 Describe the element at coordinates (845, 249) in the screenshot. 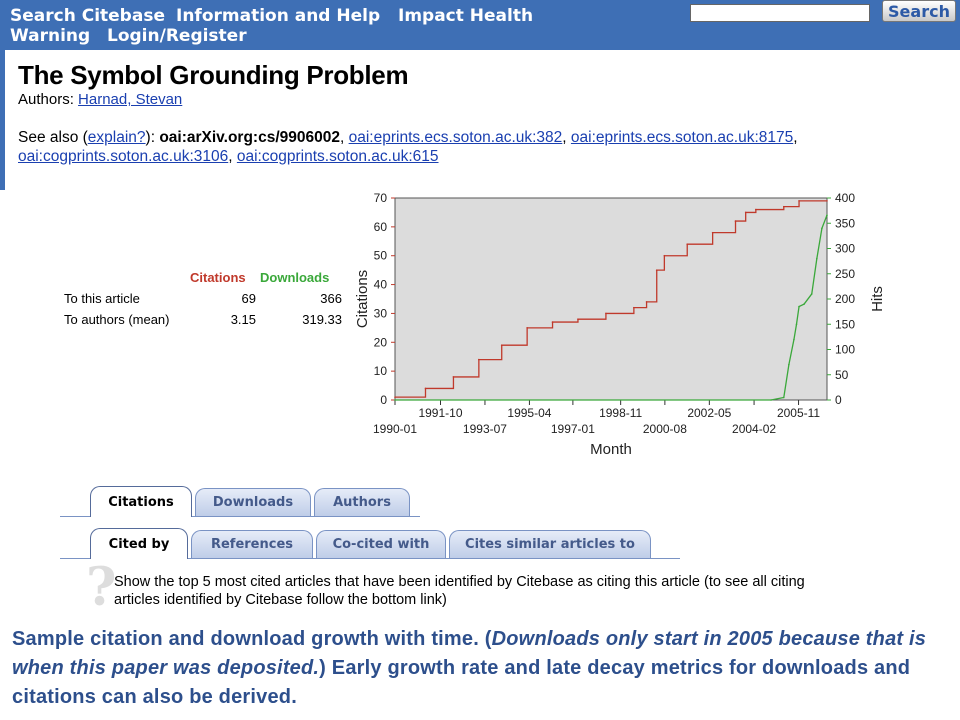

I see `y-right-tick-label: 300` at that location.